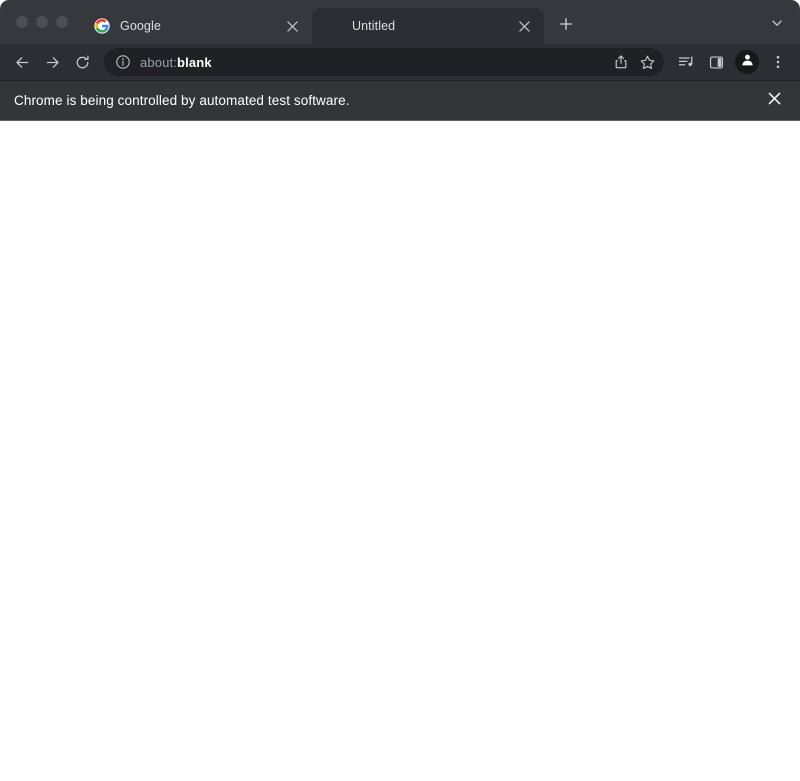 Image resolution: width=800 pixels, height=781 pixels. I want to click on tab-strip: Google Untitled, so click(400, 22).